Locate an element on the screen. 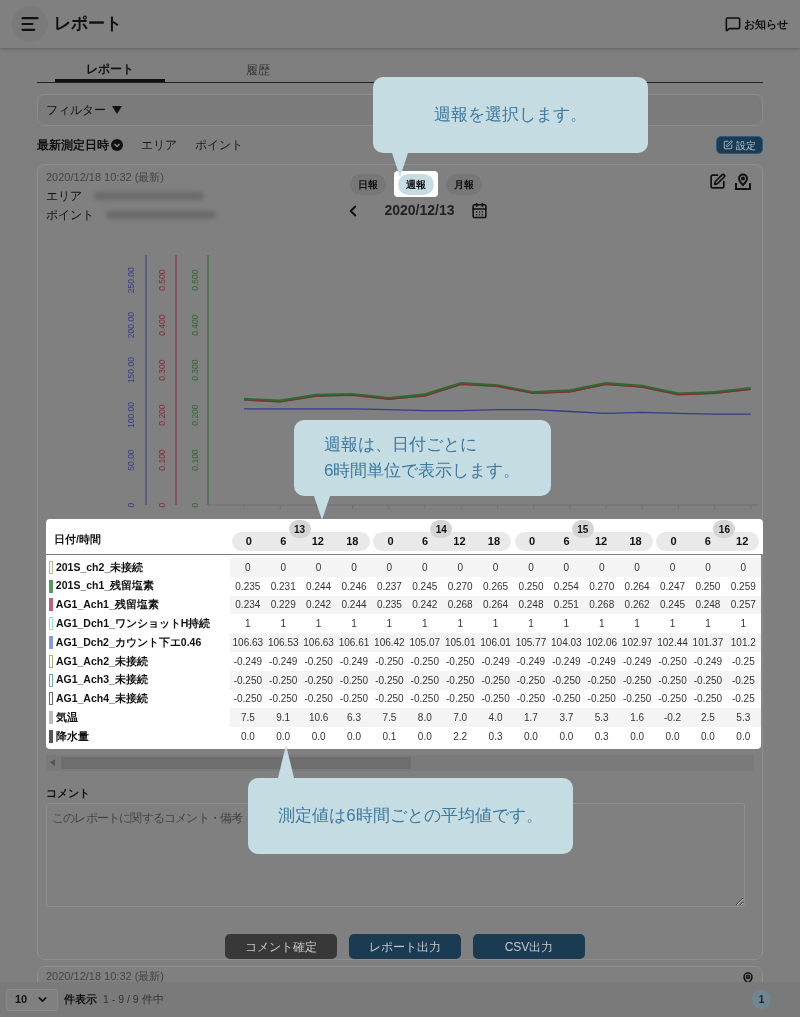 Image resolution: width=800 pixels, height=1017 pixels. table-cell-text: 4.0 is located at coordinates (495, 718).